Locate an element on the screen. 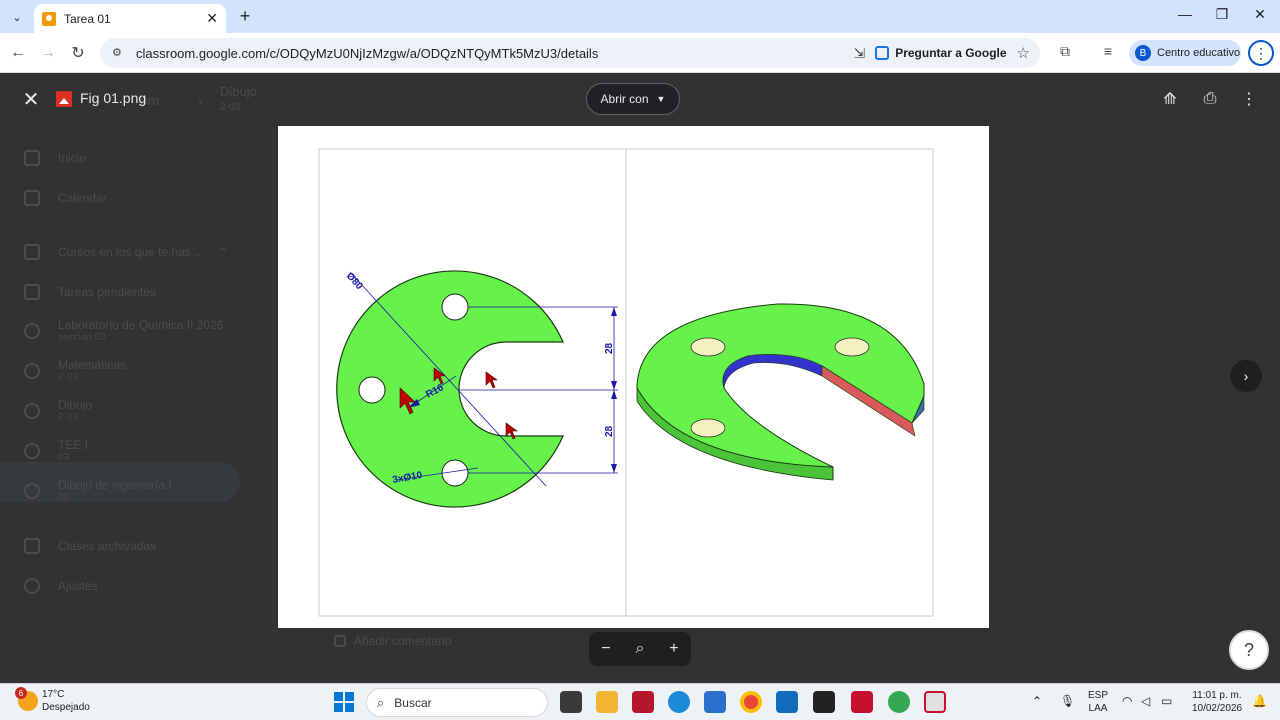 This screenshot has height=720, width=1280. school-icon is located at coordinates (32, 252).